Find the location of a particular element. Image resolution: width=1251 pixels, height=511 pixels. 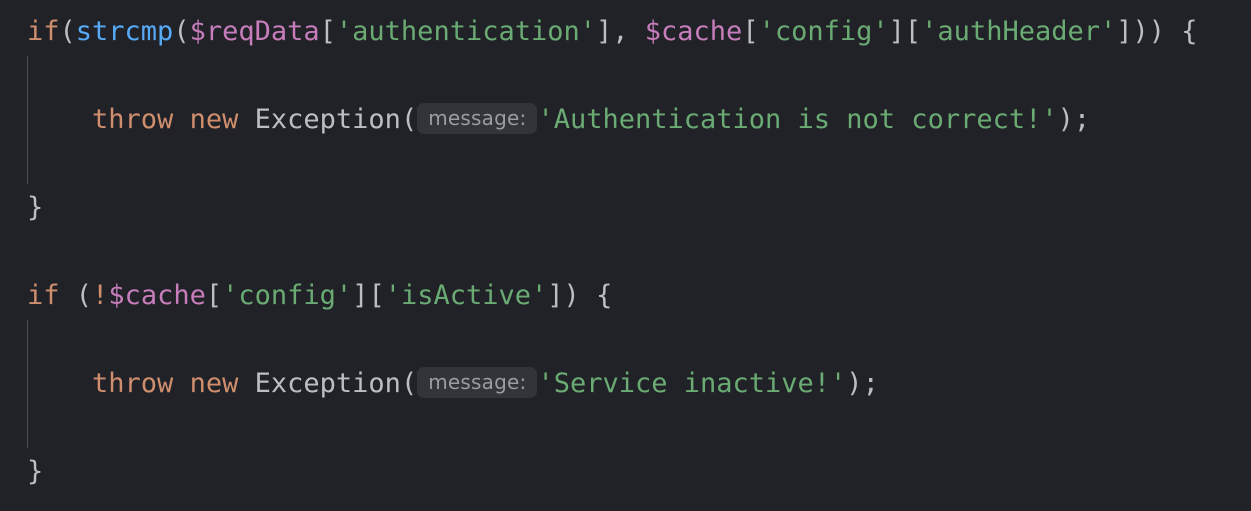

keyword-token: ! is located at coordinates (100, 295).